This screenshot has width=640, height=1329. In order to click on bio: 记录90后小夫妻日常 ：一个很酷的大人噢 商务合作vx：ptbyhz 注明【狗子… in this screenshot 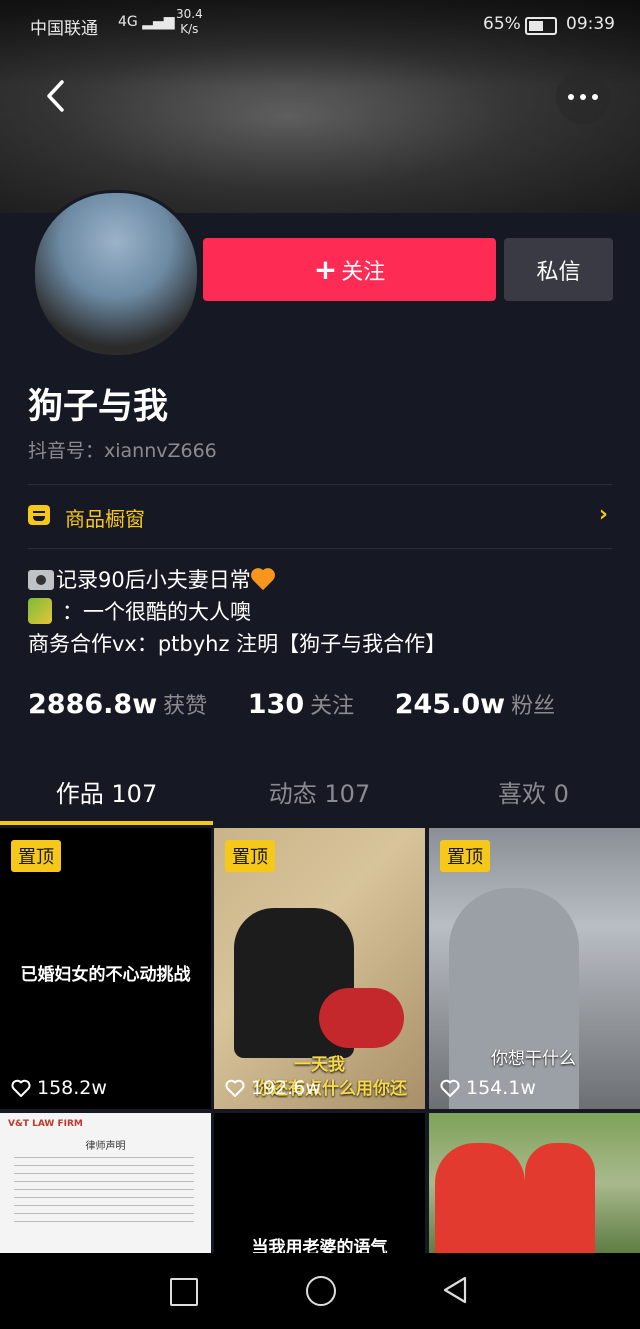, I will do `click(237, 612)`.